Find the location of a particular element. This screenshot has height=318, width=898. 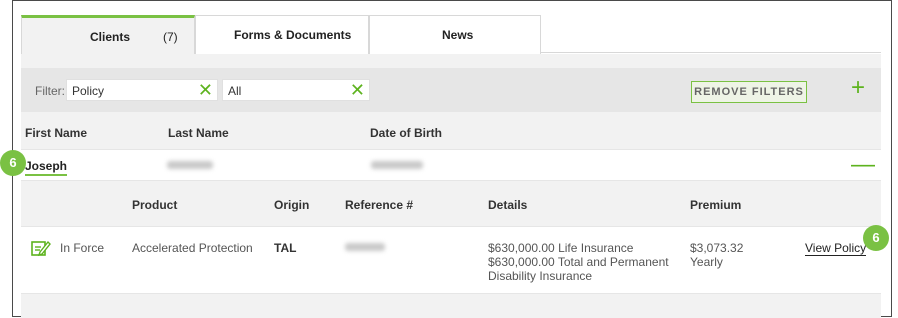

clear-status-filter-icon: ✕ is located at coordinates (357, 90).